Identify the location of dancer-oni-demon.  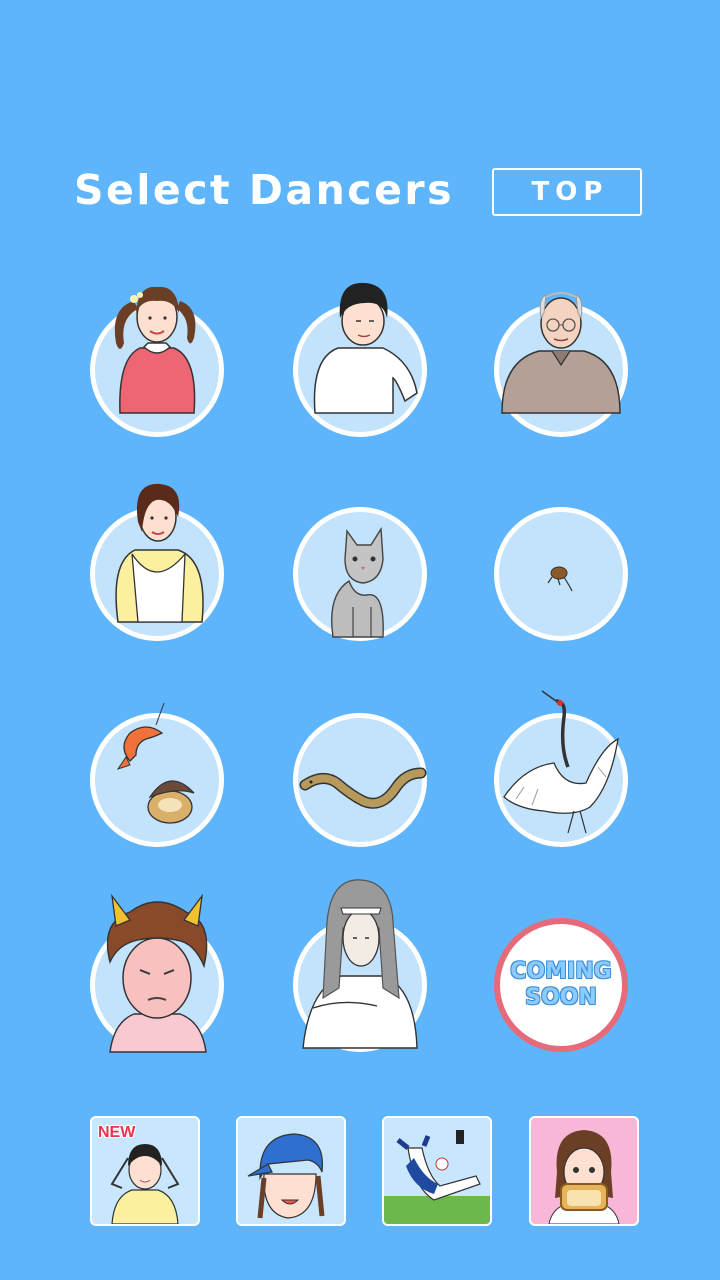
(157, 973).